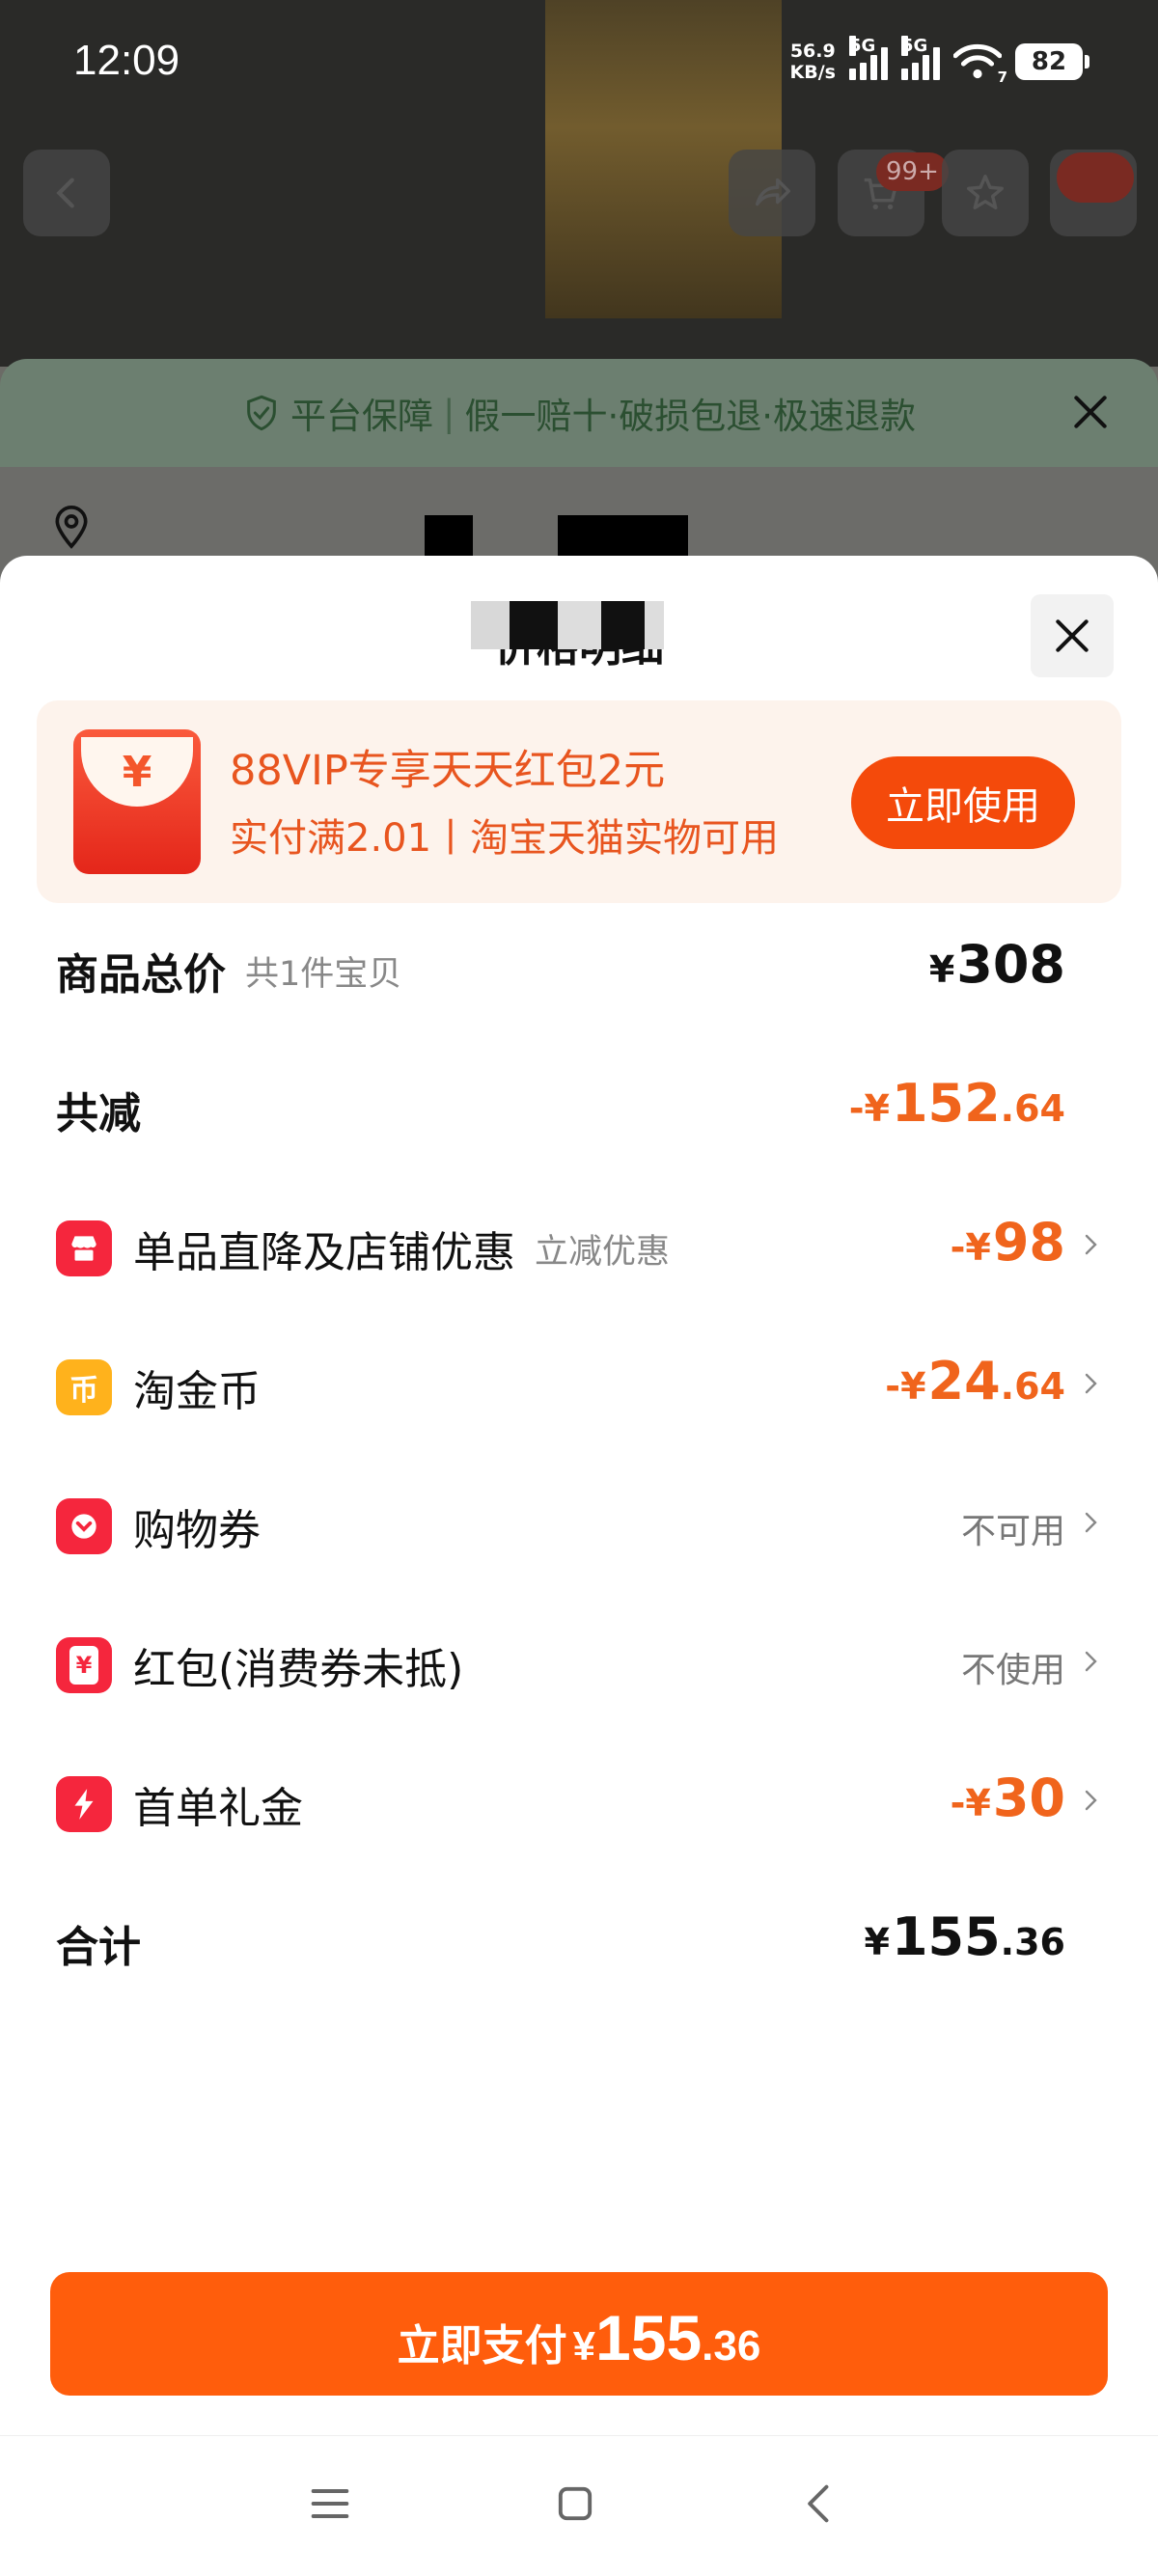 The height and width of the screenshot is (2576, 1158). I want to click on menu-icon, so click(330, 2503).